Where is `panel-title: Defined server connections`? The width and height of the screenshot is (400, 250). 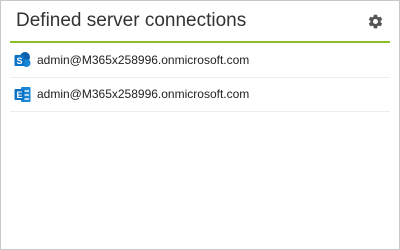 panel-title: Defined server connections is located at coordinates (131, 20).